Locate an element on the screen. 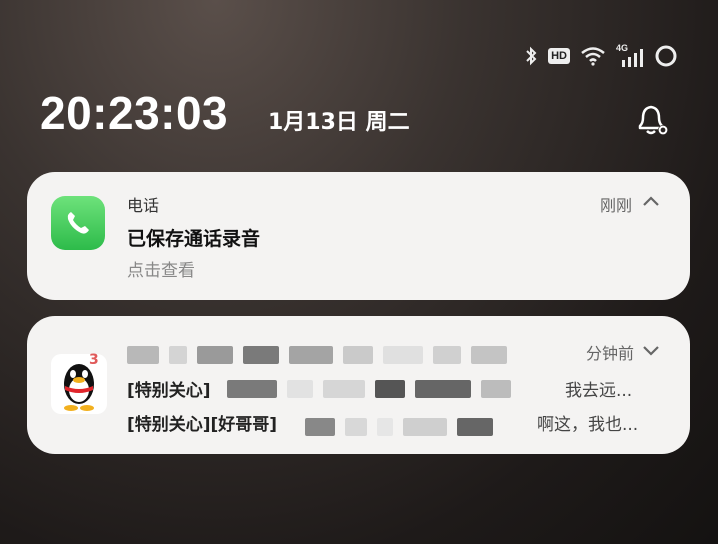 The height and width of the screenshot is (544, 718). notification-subtitle: 点击查看 is located at coordinates (161, 271).